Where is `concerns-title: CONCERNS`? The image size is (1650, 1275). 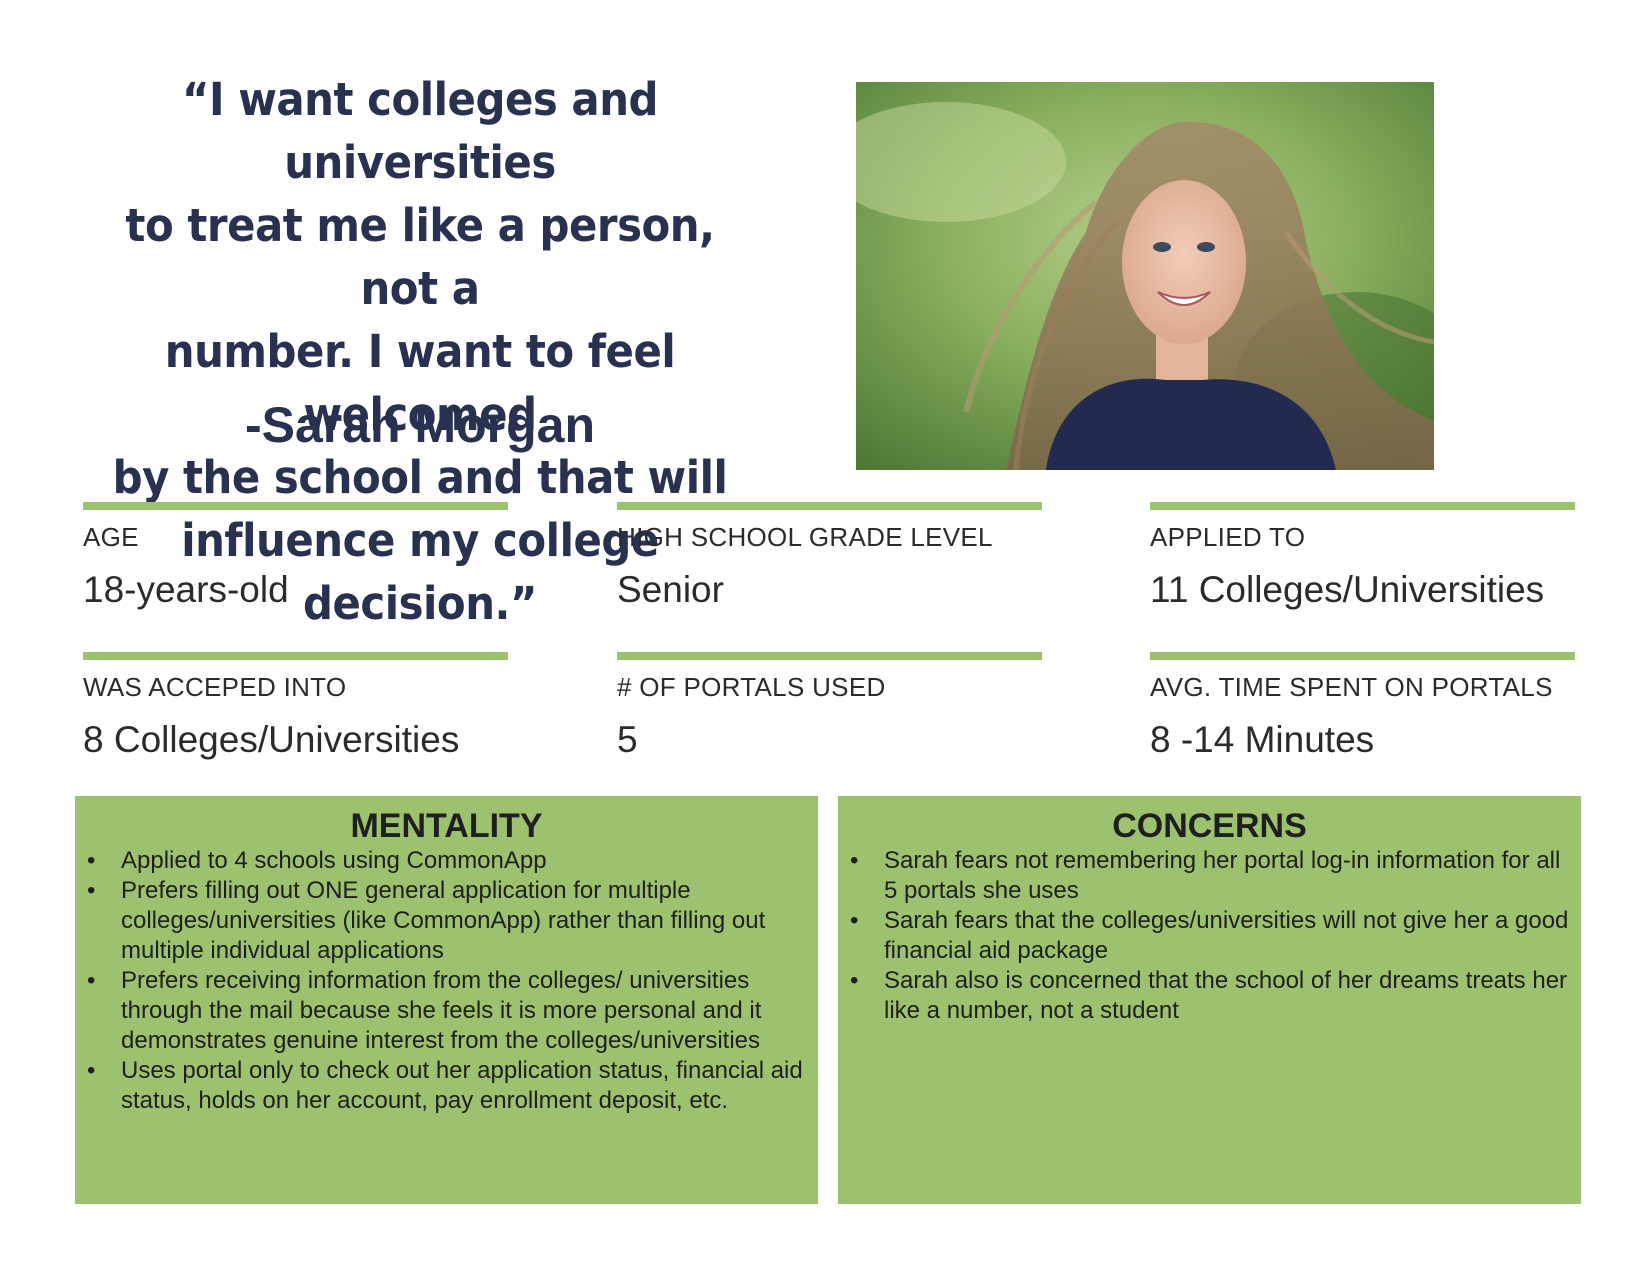 concerns-title: CONCERNS is located at coordinates (1209, 826).